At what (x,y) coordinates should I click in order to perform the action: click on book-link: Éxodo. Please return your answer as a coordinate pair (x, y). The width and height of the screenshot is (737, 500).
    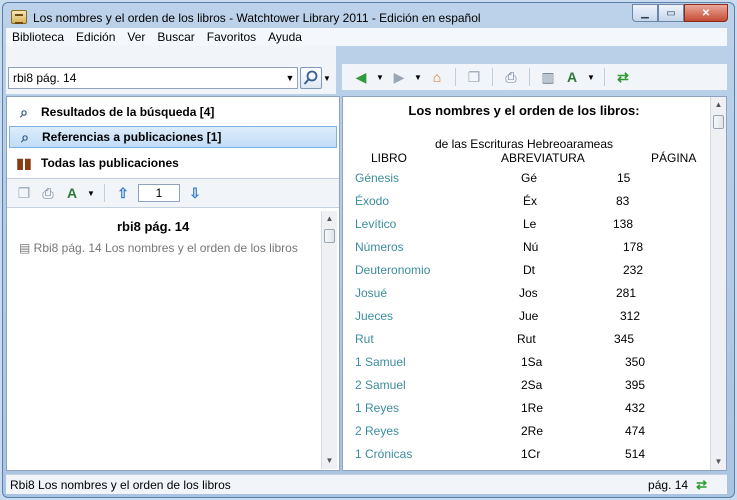
    Looking at the image, I should click on (372, 201).